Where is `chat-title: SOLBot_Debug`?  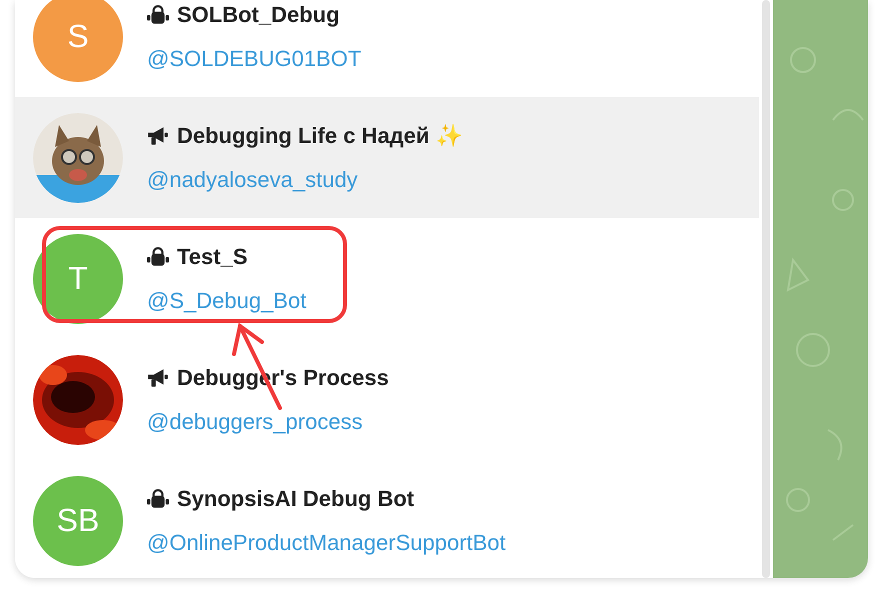
chat-title: SOLBot_Debug is located at coordinates (258, 15).